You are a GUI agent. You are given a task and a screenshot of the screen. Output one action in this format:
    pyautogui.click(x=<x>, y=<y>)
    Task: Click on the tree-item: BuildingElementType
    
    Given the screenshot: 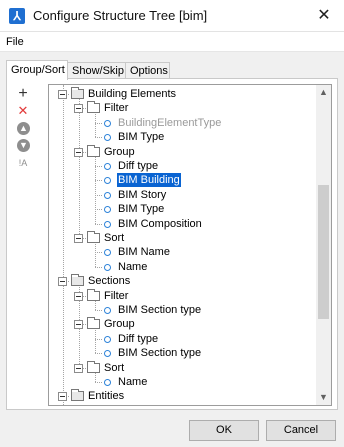 What is the action you would take?
    pyautogui.click(x=162, y=123)
    